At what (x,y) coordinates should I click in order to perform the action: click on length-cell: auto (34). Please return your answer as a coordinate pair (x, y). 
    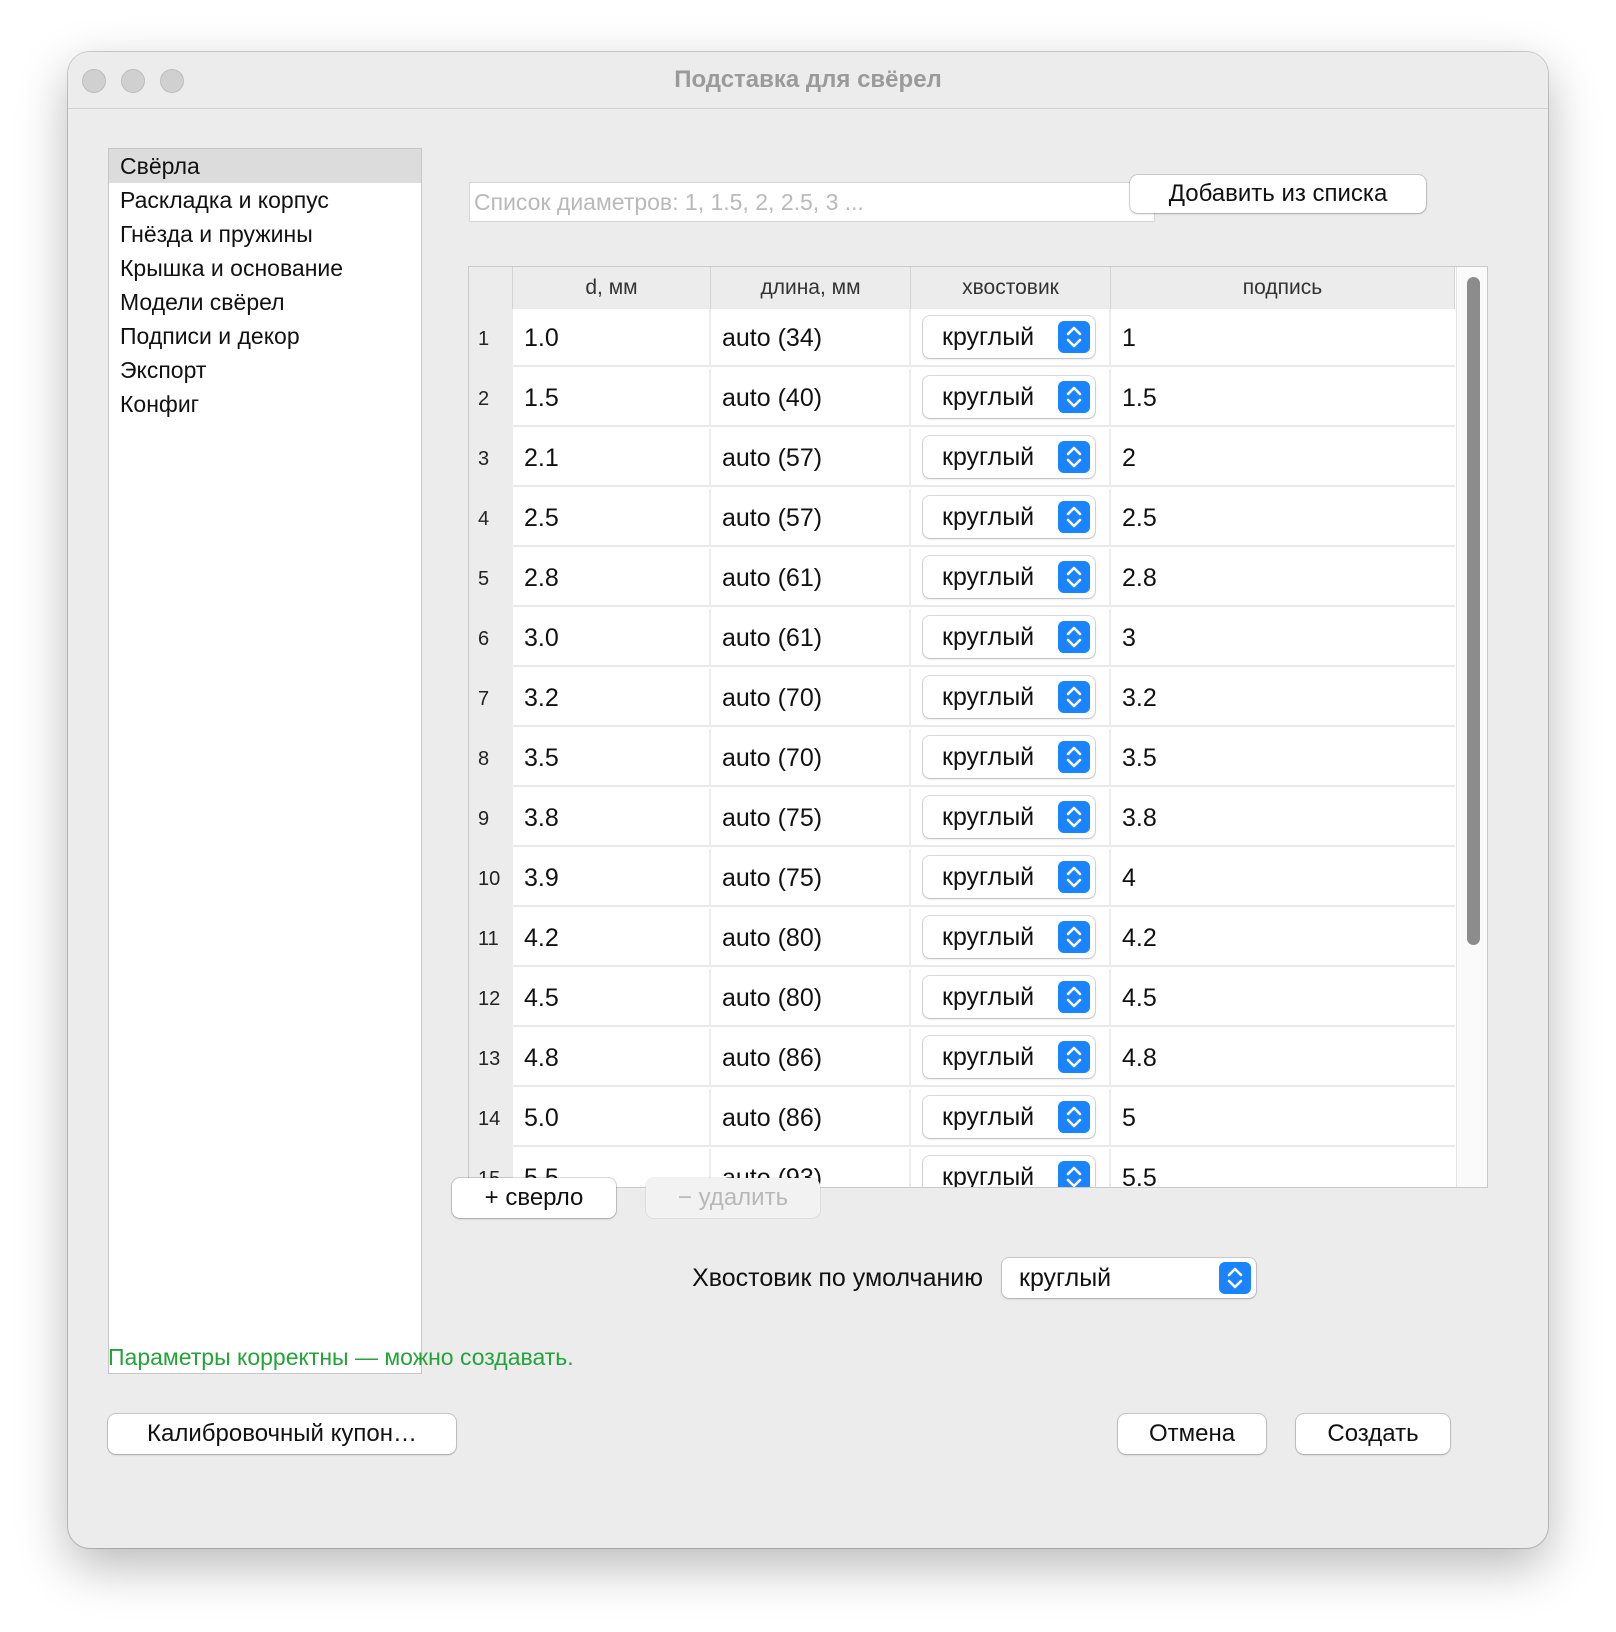
    Looking at the image, I should click on (811, 338).